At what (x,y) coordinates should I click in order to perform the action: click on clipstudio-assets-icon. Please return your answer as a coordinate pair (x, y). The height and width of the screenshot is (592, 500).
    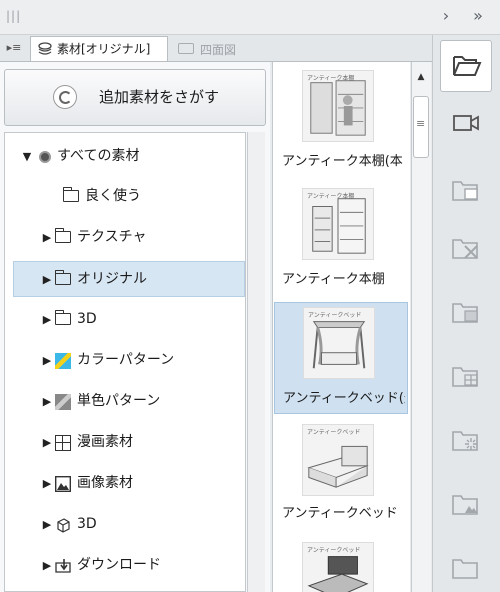
    Looking at the image, I should click on (65, 97).